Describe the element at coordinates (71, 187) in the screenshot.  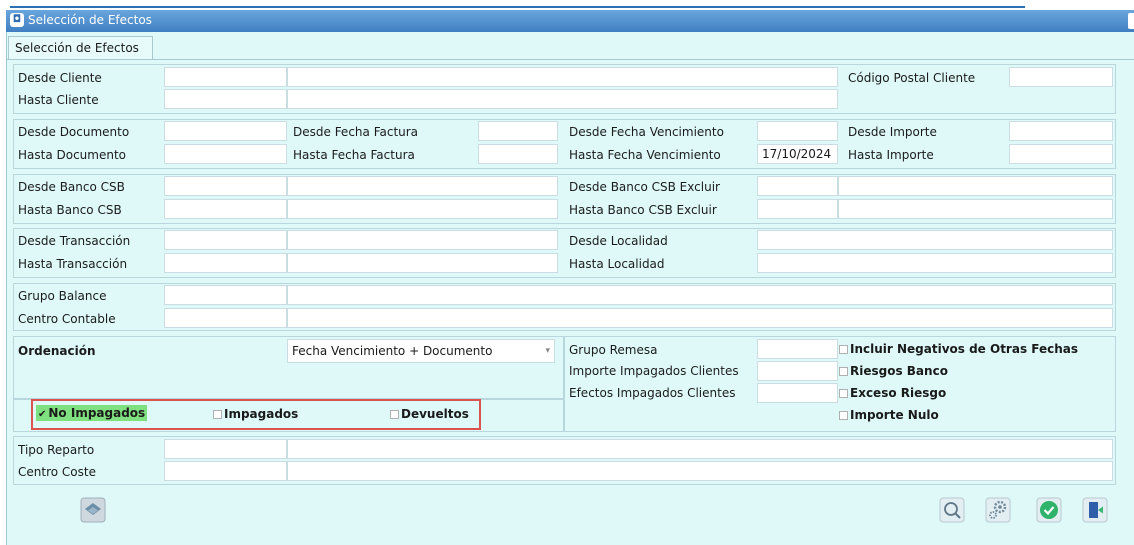
I see `desde-banco-label: Desde Banco CSB` at that location.